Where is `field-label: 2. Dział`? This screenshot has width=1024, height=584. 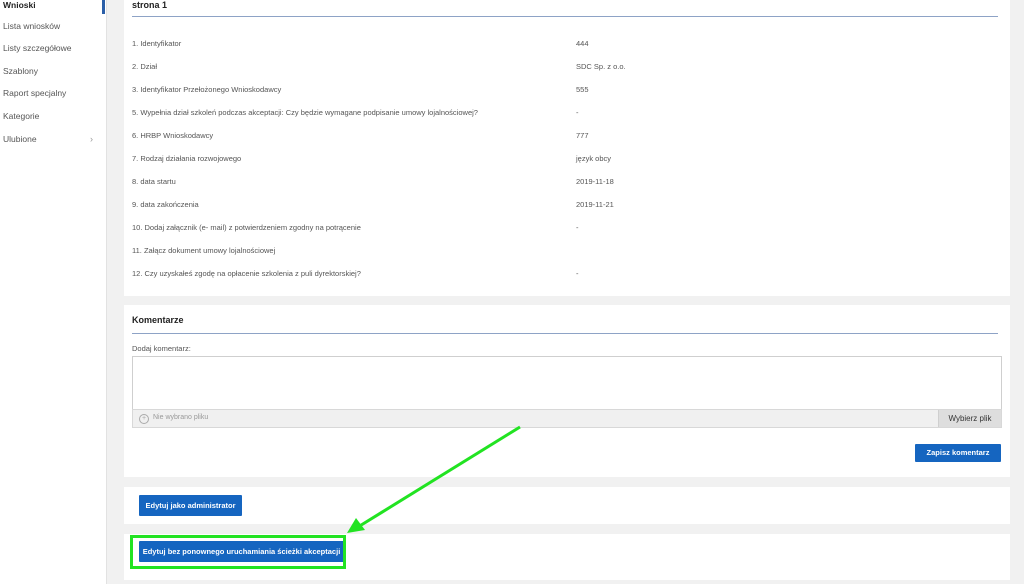
field-label: 2. Dział is located at coordinates (145, 66).